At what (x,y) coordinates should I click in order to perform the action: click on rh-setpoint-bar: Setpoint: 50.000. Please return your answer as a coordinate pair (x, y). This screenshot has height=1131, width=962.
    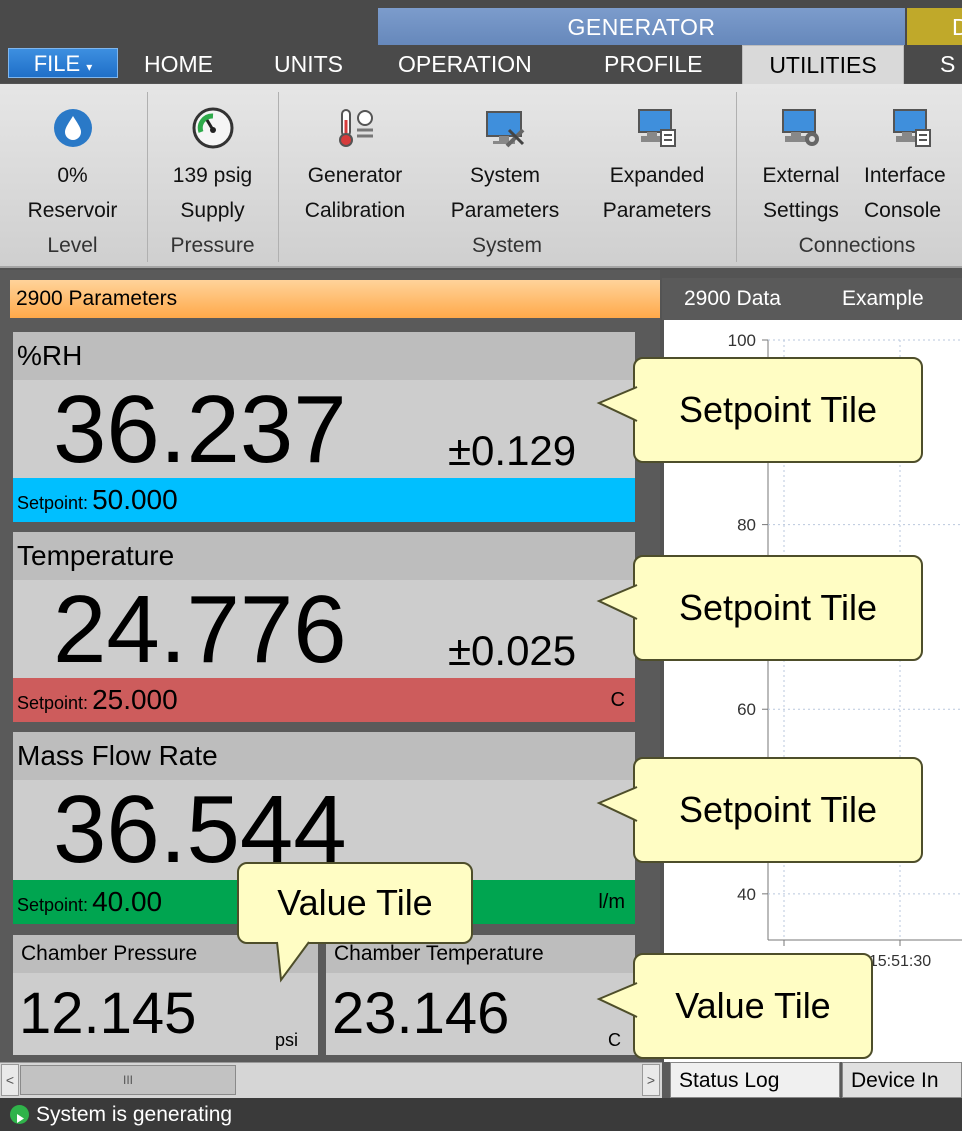
    Looking at the image, I should click on (324, 500).